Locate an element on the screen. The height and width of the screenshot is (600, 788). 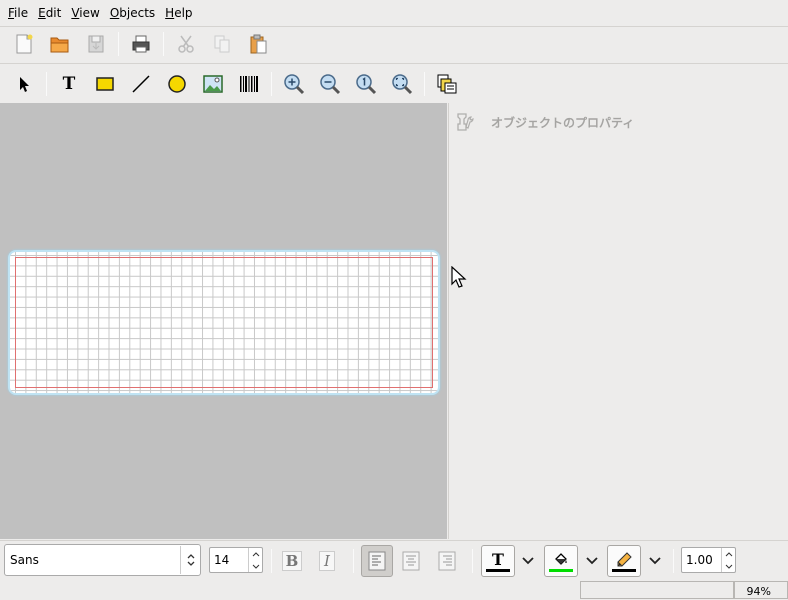
image-tool-icon is located at coordinates (213, 84).